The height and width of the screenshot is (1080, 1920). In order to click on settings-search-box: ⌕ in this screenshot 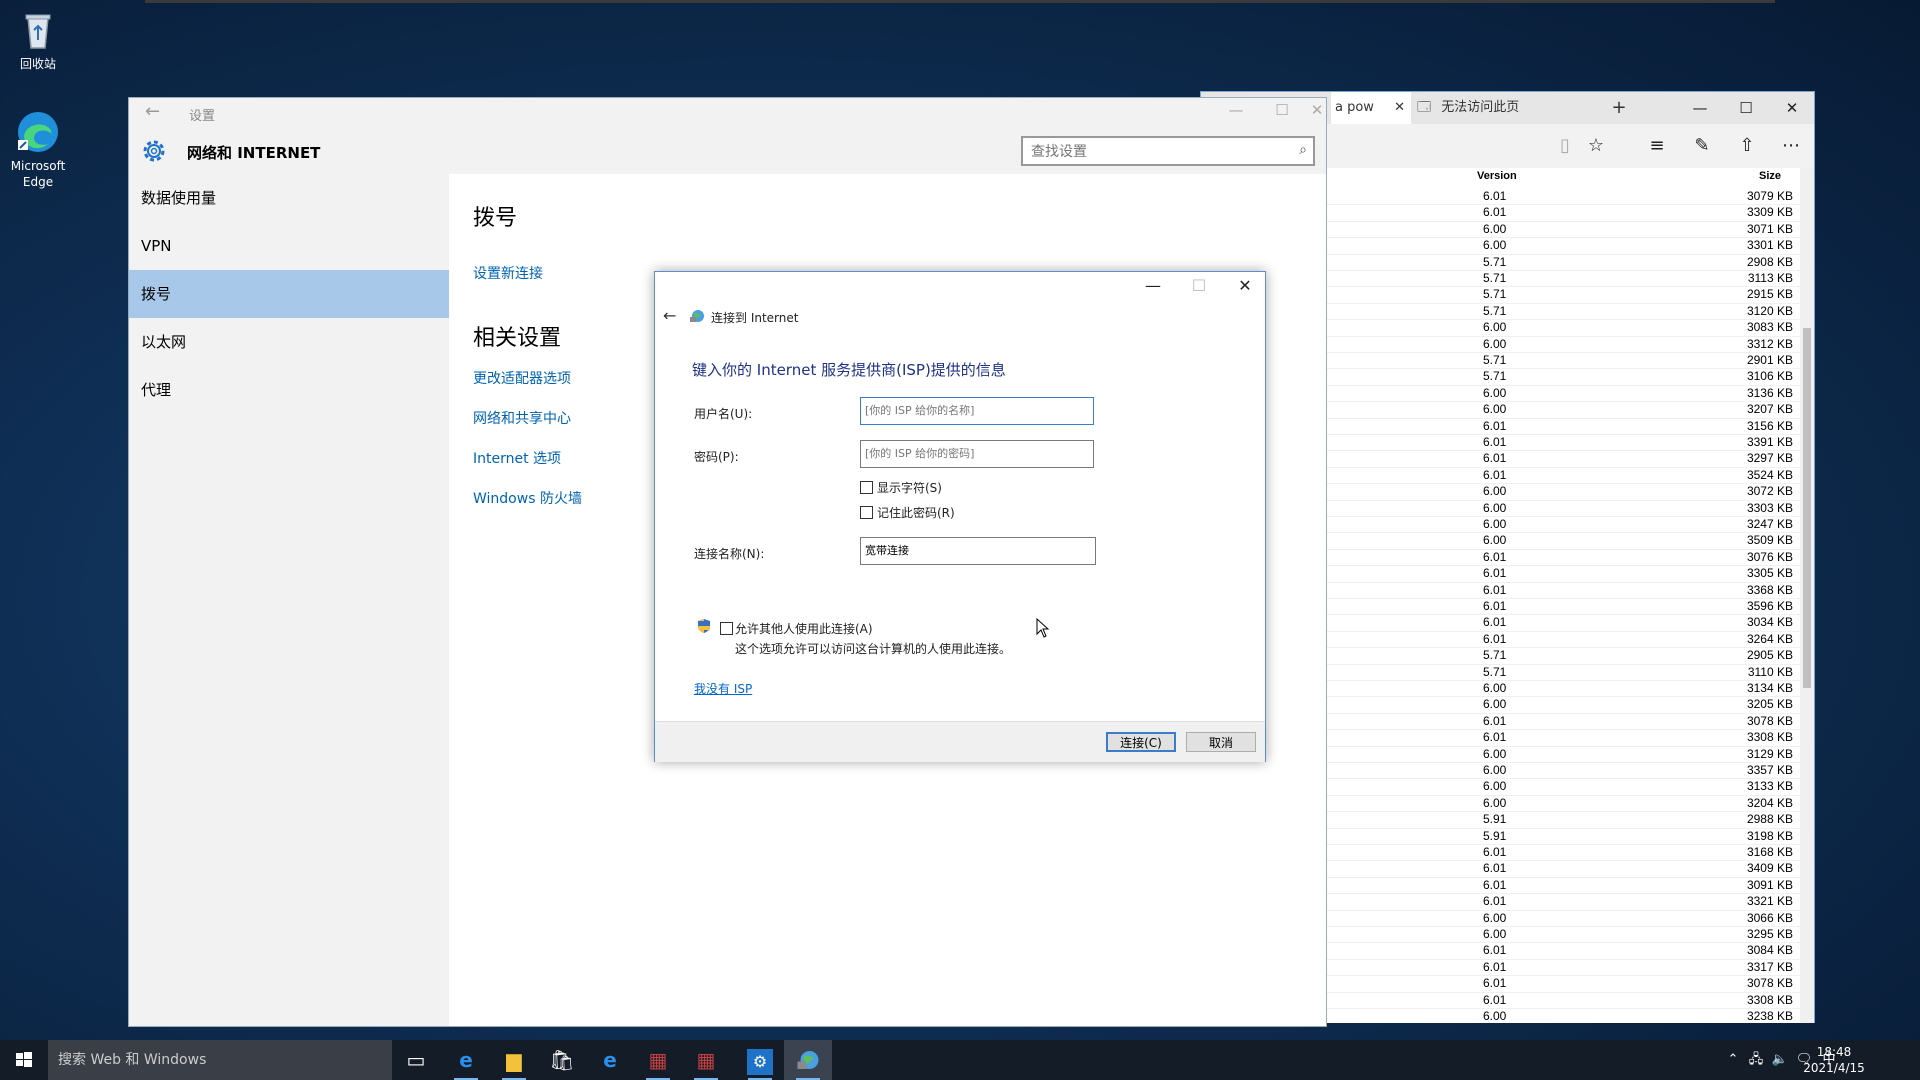, I will do `click(1168, 151)`.